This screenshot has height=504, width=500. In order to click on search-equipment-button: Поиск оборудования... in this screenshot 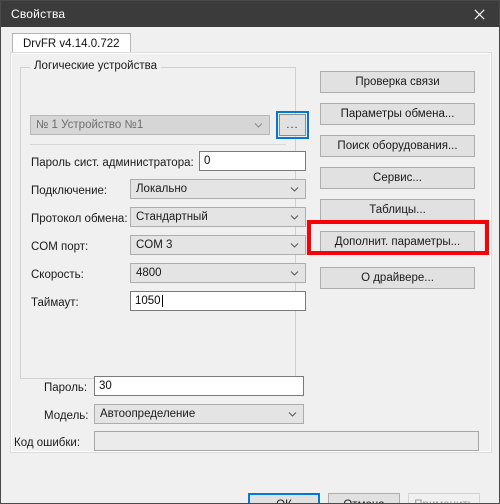, I will do `click(397, 146)`.